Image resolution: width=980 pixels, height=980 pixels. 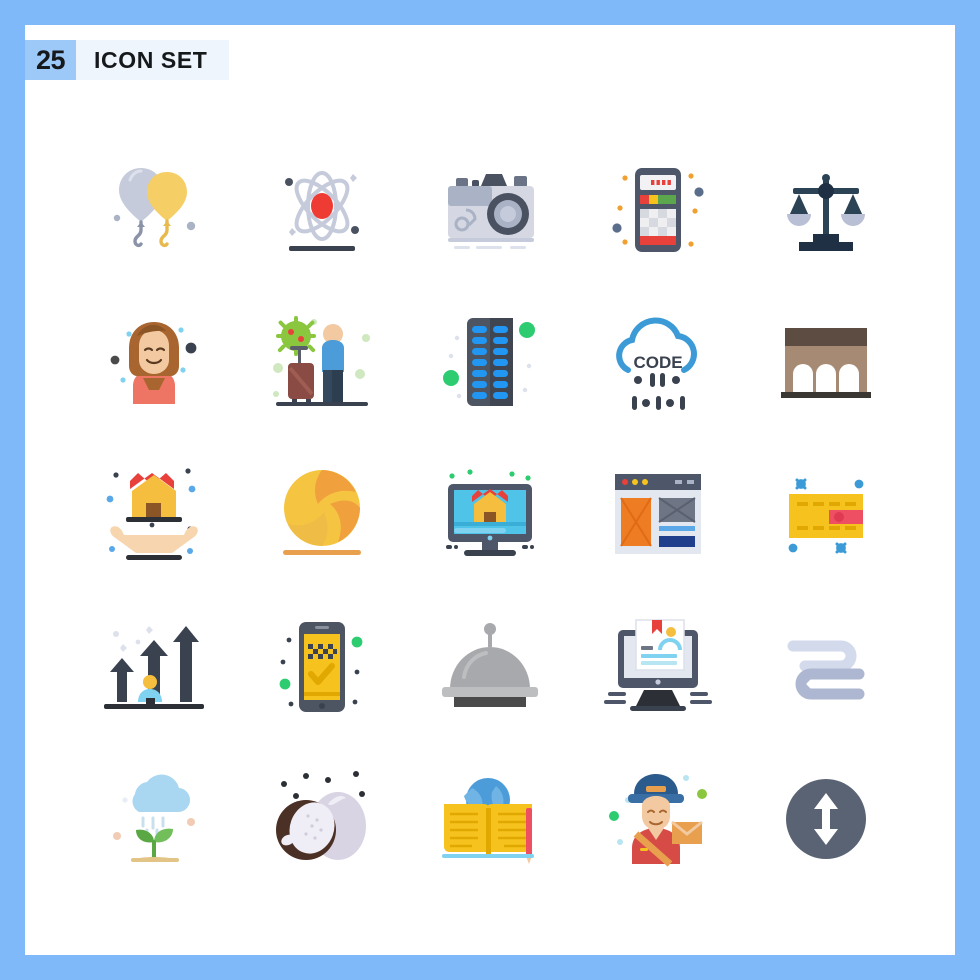 I want to click on icon-cell-taxi-app, so click(x=322, y=667).